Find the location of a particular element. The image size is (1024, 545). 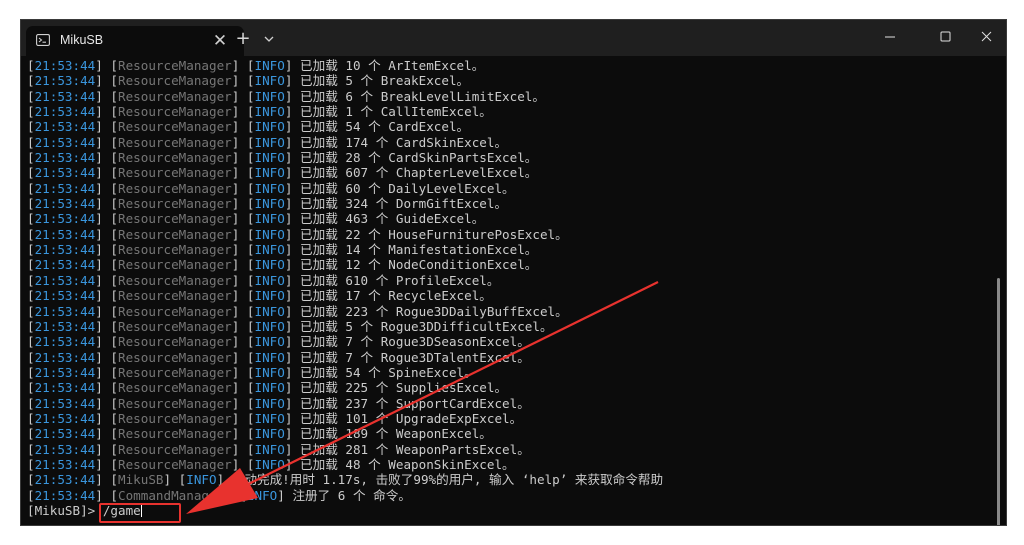

log-message: 注册了 6 个 命令。 is located at coordinates (351, 495).